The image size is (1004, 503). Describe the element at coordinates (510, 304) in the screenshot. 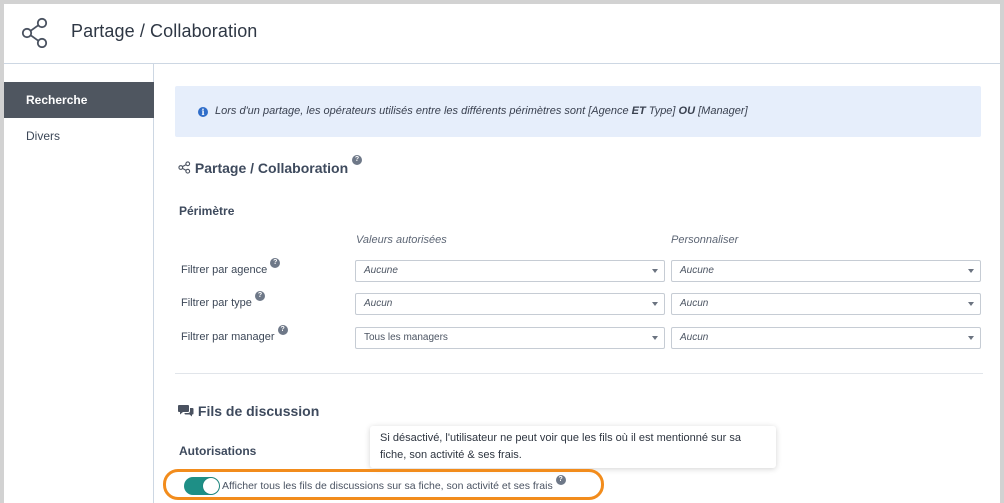

I see `select-type-allowed: Aucun` at that location.